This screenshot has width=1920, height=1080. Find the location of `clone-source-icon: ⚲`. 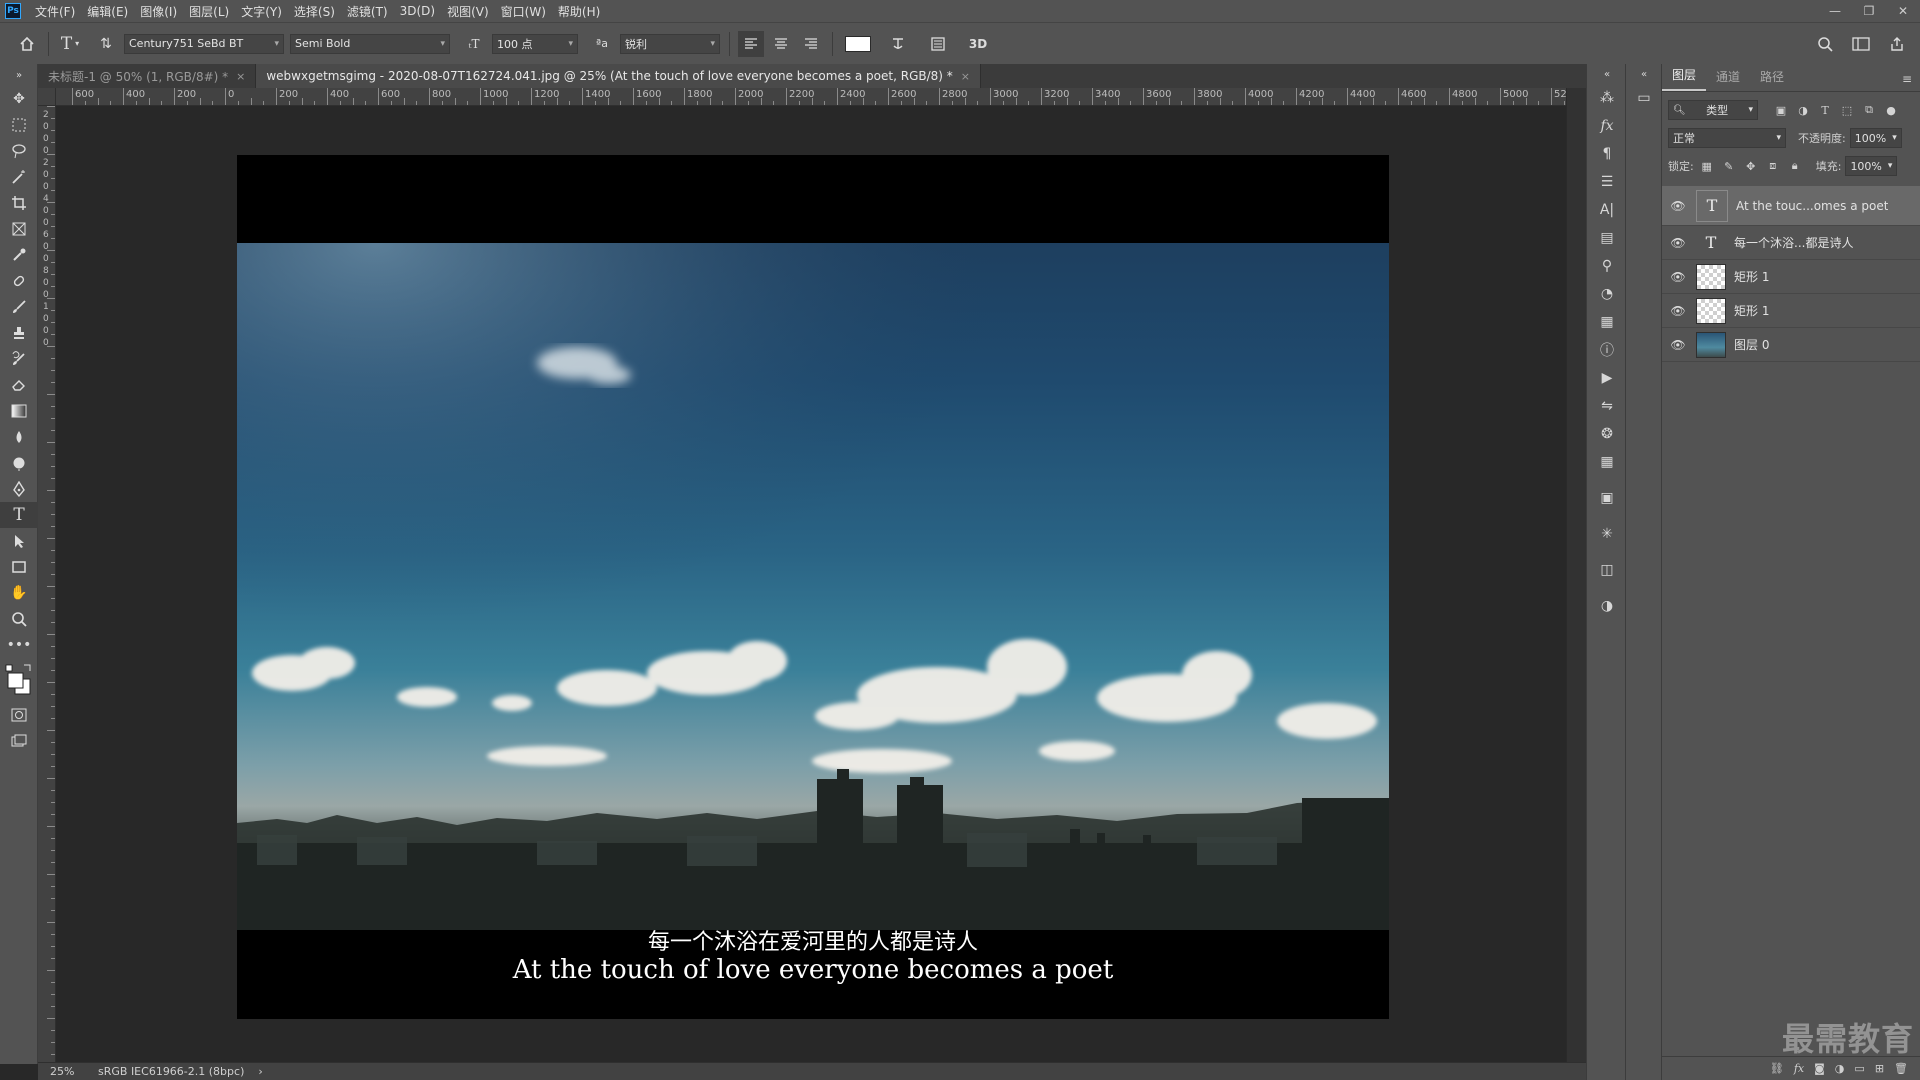

clone-source-icon: ⚲ is located at coordinates (1607, 266).